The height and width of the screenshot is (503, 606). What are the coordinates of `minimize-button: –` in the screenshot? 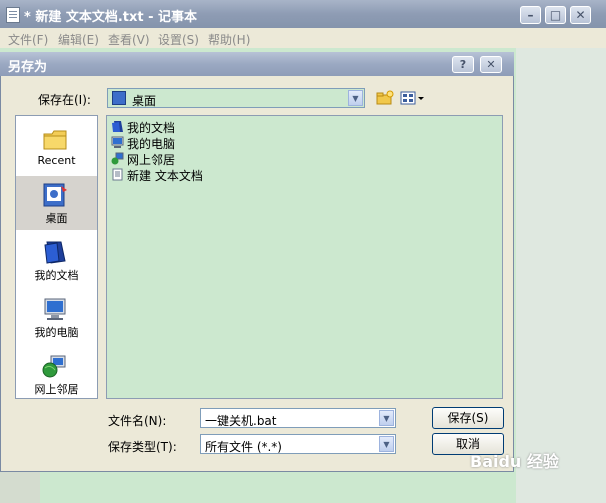 It's located at (530, 15).